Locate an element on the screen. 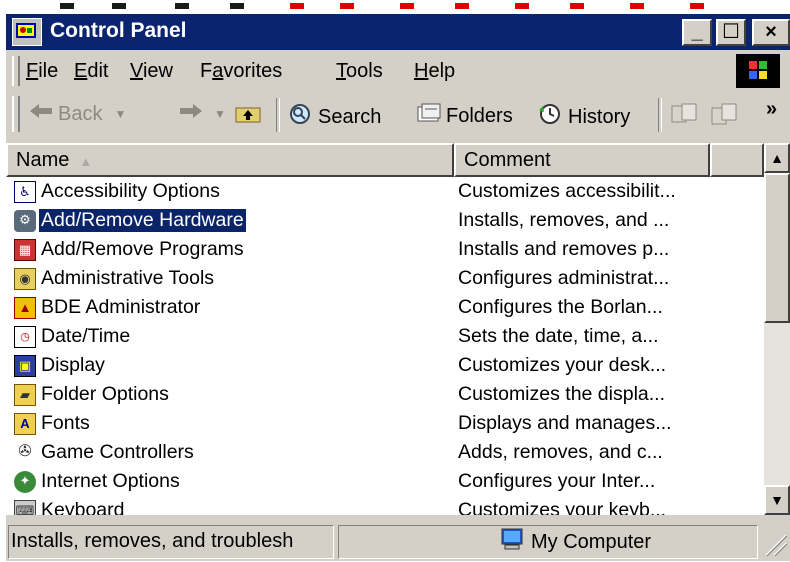 The width and height of the screenshot is (790, 562). item-name: Add/Remove Hardware is located at coordinates (142, 220).